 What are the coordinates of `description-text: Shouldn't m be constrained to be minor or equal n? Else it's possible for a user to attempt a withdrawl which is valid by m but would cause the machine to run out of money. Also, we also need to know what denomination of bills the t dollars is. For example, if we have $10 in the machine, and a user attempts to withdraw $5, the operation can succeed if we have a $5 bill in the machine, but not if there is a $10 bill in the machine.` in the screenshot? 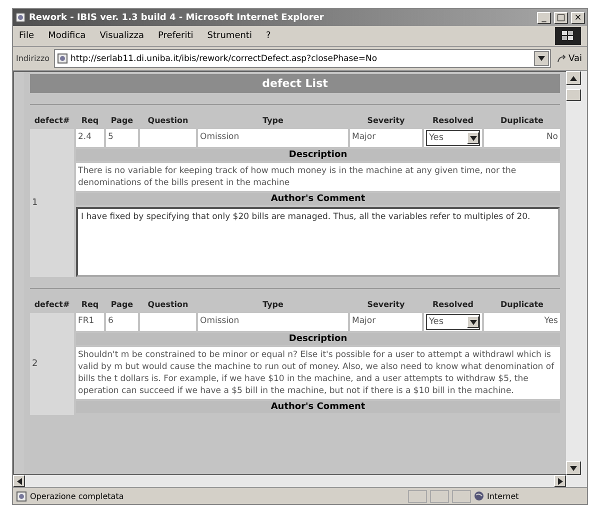 It's located at (318, 373).